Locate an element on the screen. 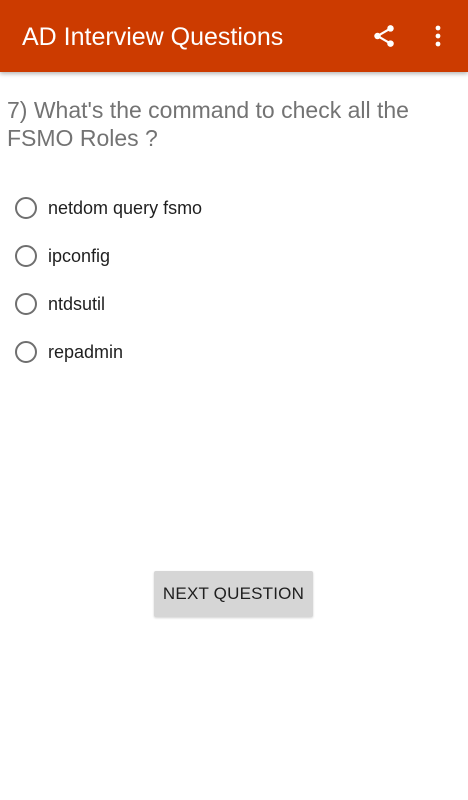  option-repadmin: repadmin is located at coordinates (232, 352).